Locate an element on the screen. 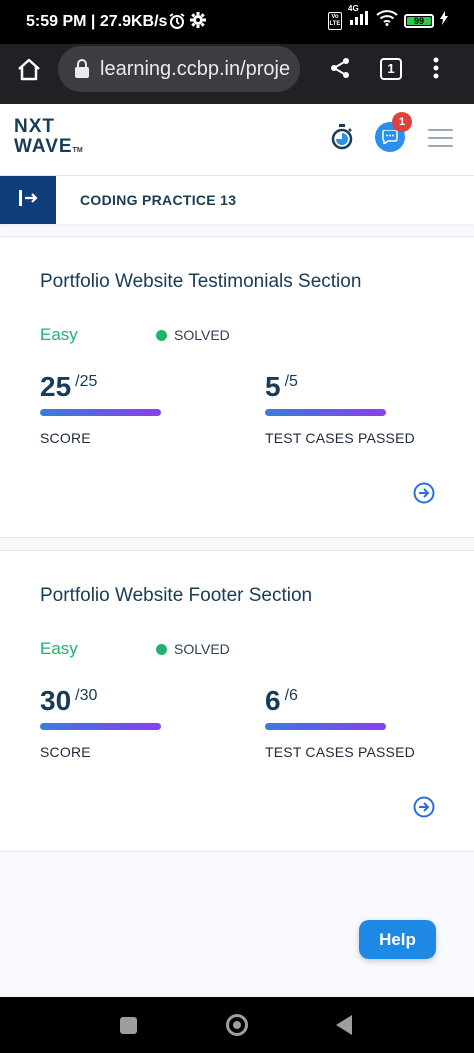 The height and width of the screenshot is (1053, 474). stopwatch-icon is located at coordinates (342, 139).